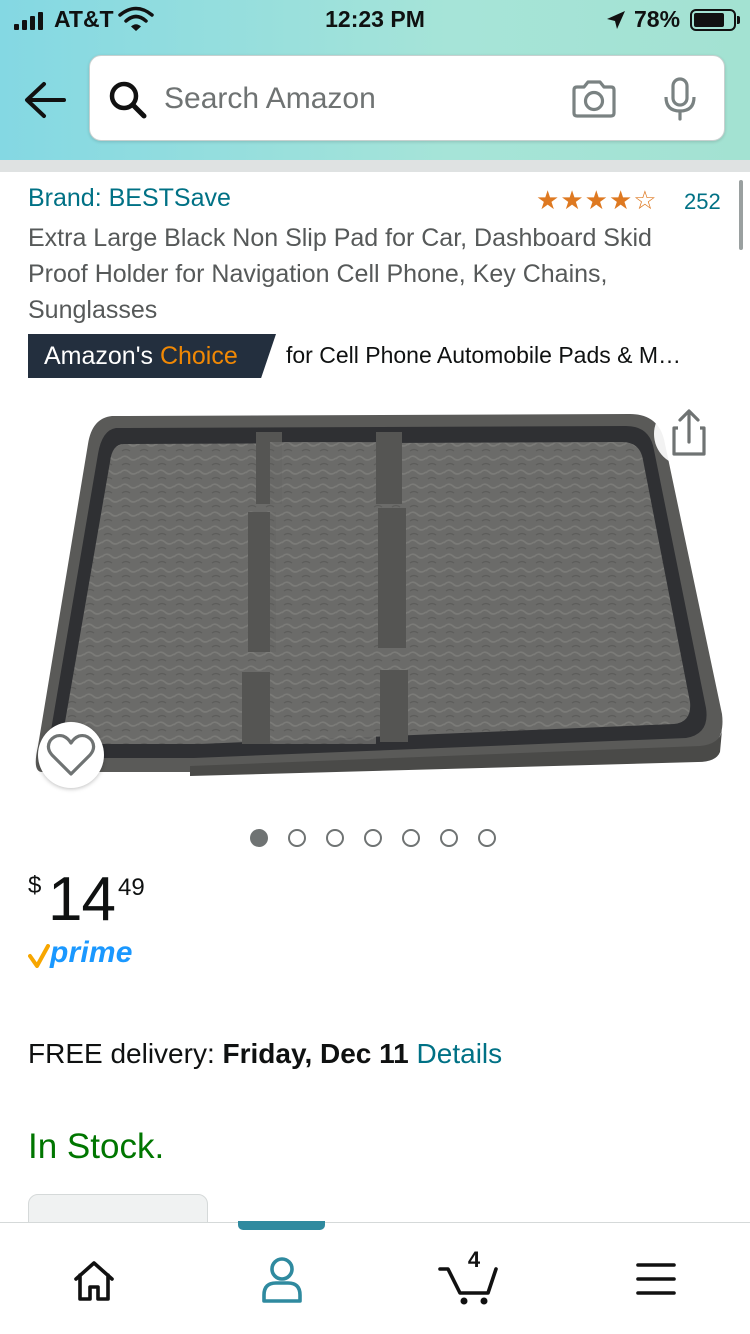 This screenshot has width=750, height=1334. Describe the element at coordinates (344, 99) in the screenshot. I see `search-input` at that location.